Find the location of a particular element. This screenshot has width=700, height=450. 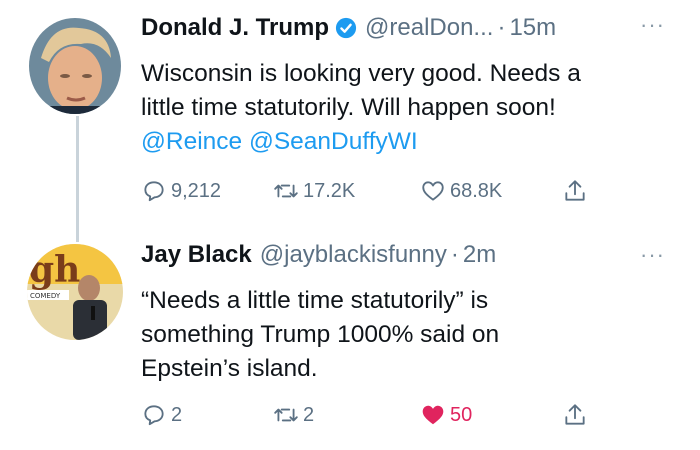

like-count: 68.8K is located at coordinates (476, 190).